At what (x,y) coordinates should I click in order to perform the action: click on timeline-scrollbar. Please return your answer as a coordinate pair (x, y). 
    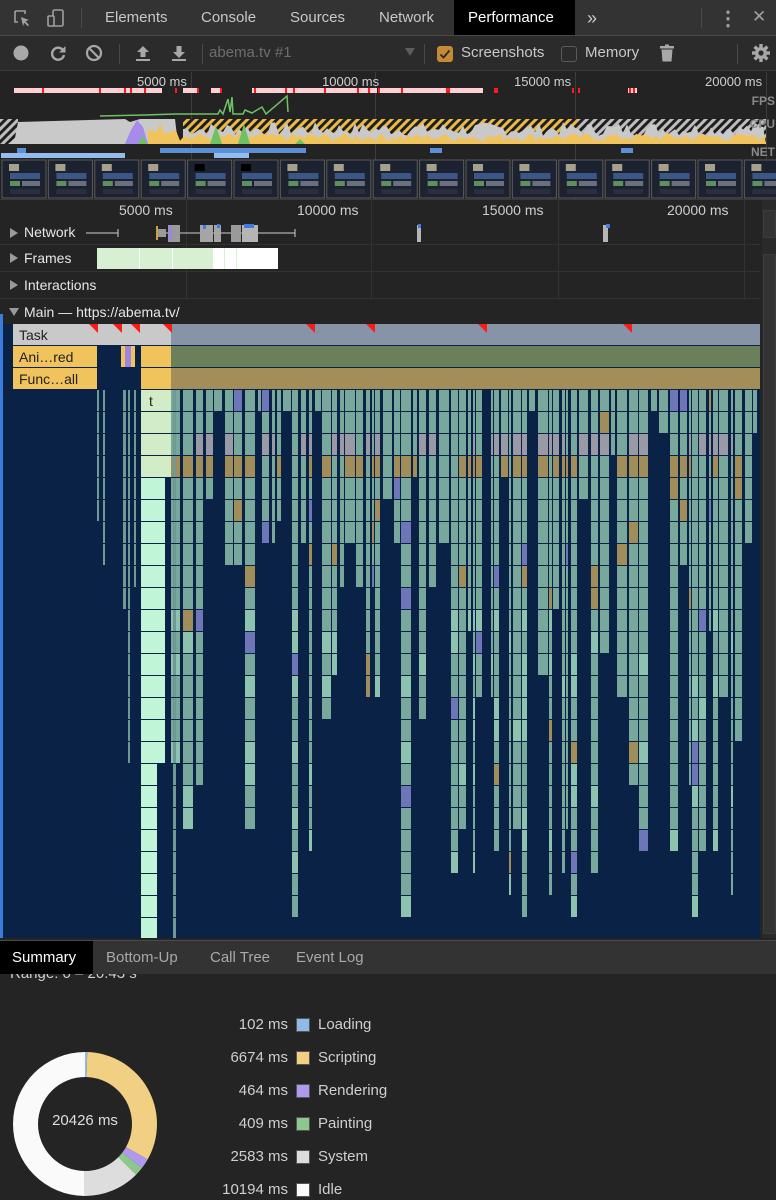
    Looking at the image, I should click on (769, 569).